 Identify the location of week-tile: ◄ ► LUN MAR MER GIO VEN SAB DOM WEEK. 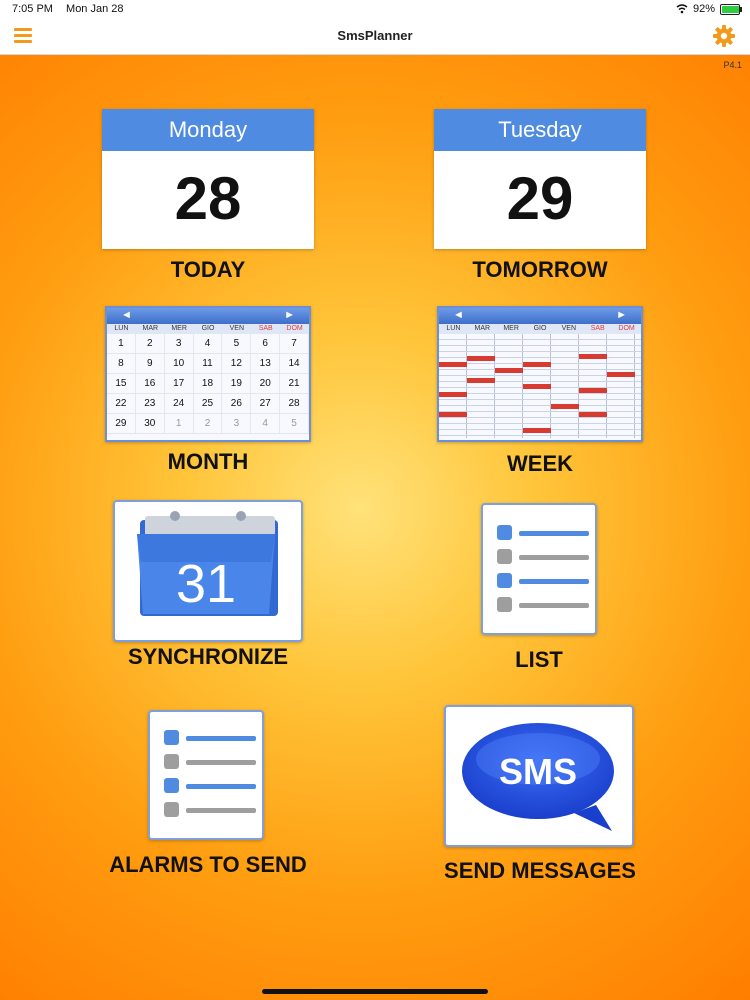
(540, 392).